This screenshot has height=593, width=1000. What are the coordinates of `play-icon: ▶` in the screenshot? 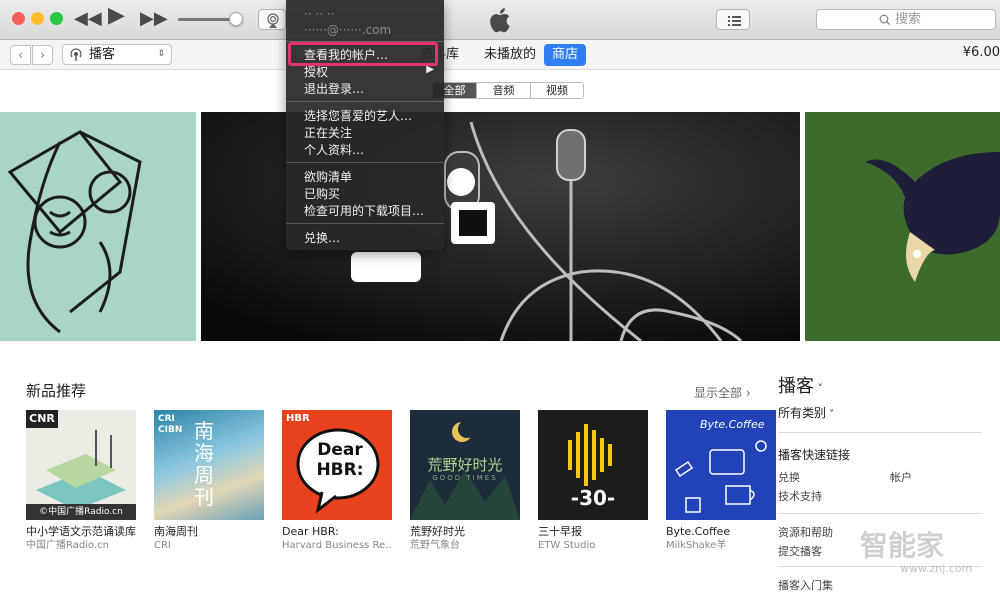 It's located at (116, 16).